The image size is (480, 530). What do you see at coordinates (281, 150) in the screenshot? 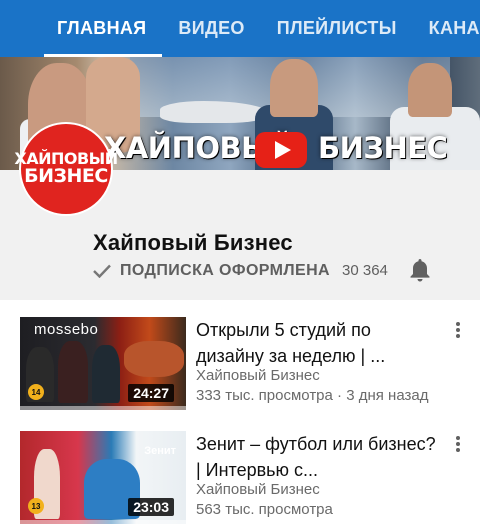
I see `youtube-play-icon` at bounding box center [281, 150].